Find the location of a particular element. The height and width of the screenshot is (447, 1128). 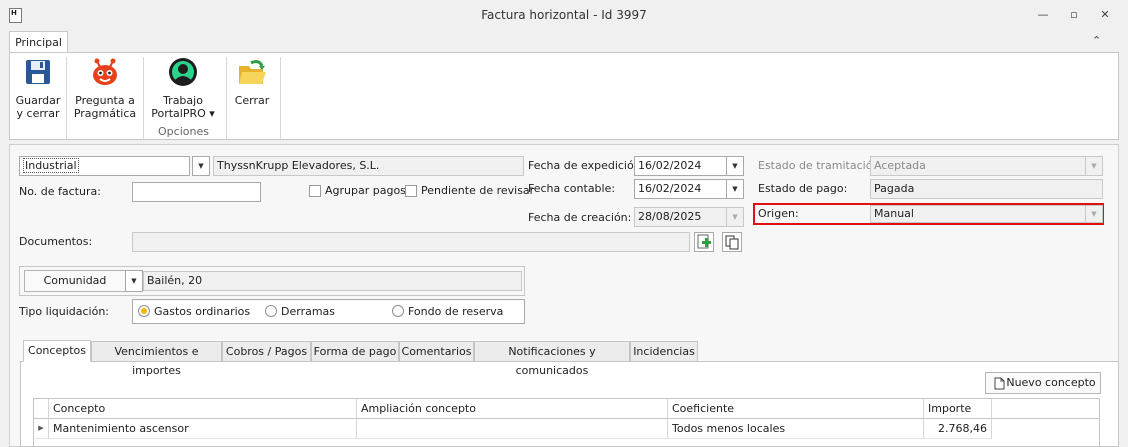

tab-principal: Principal is located at coordinates (38, 42).